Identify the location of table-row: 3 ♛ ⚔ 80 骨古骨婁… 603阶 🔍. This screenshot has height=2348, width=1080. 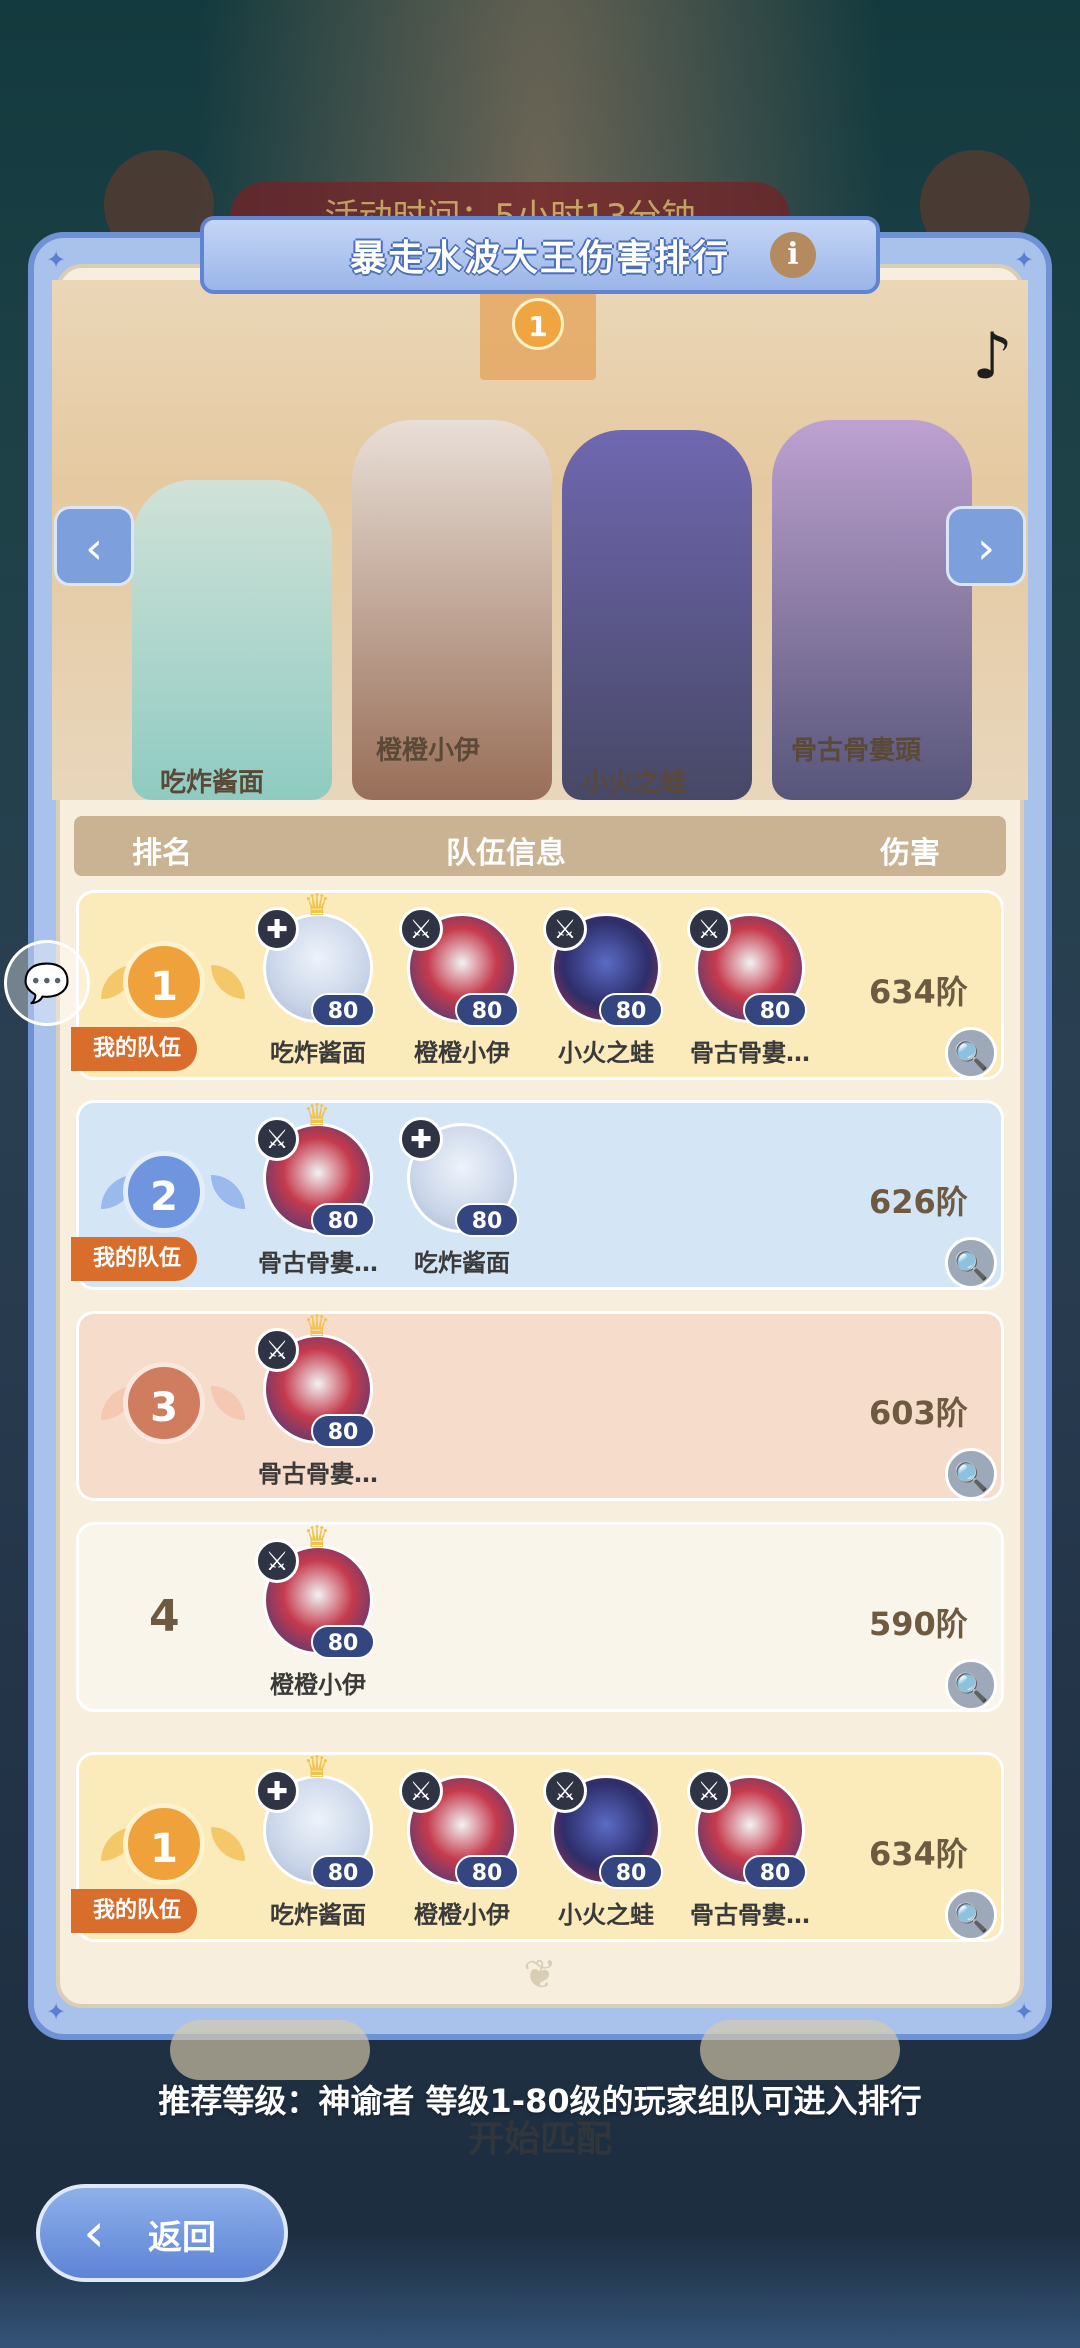
(540, 1406).